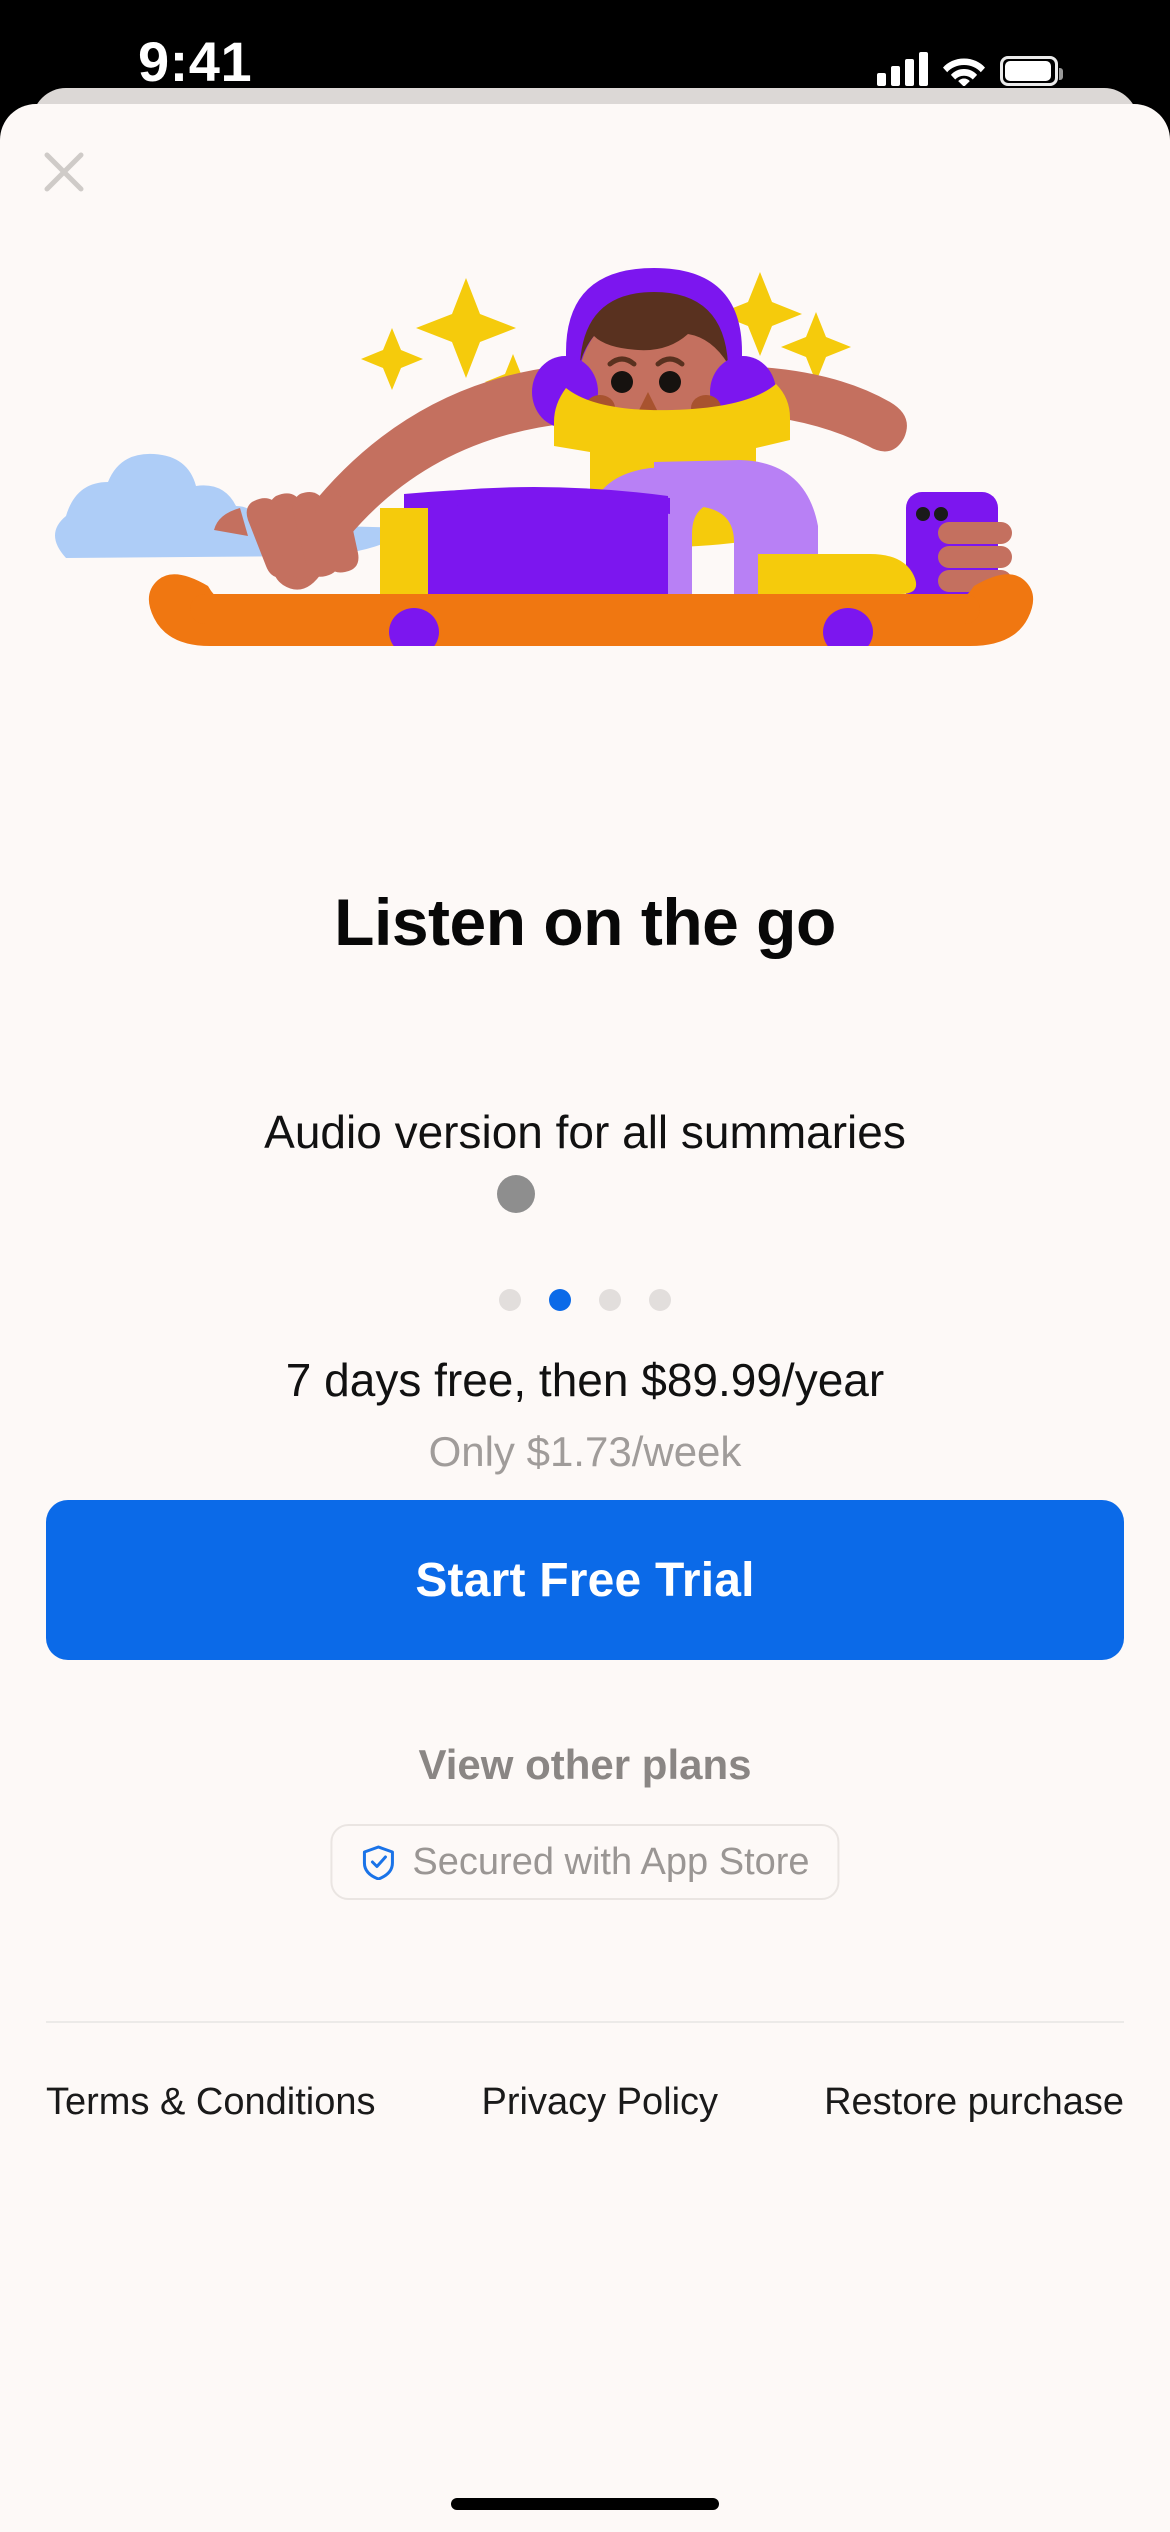 The image size is (1170, 2532). What do you see at coordinates (902, 68) in the screenshot?
I see `cellular-bars-icon` at bounding box center [902, 68].